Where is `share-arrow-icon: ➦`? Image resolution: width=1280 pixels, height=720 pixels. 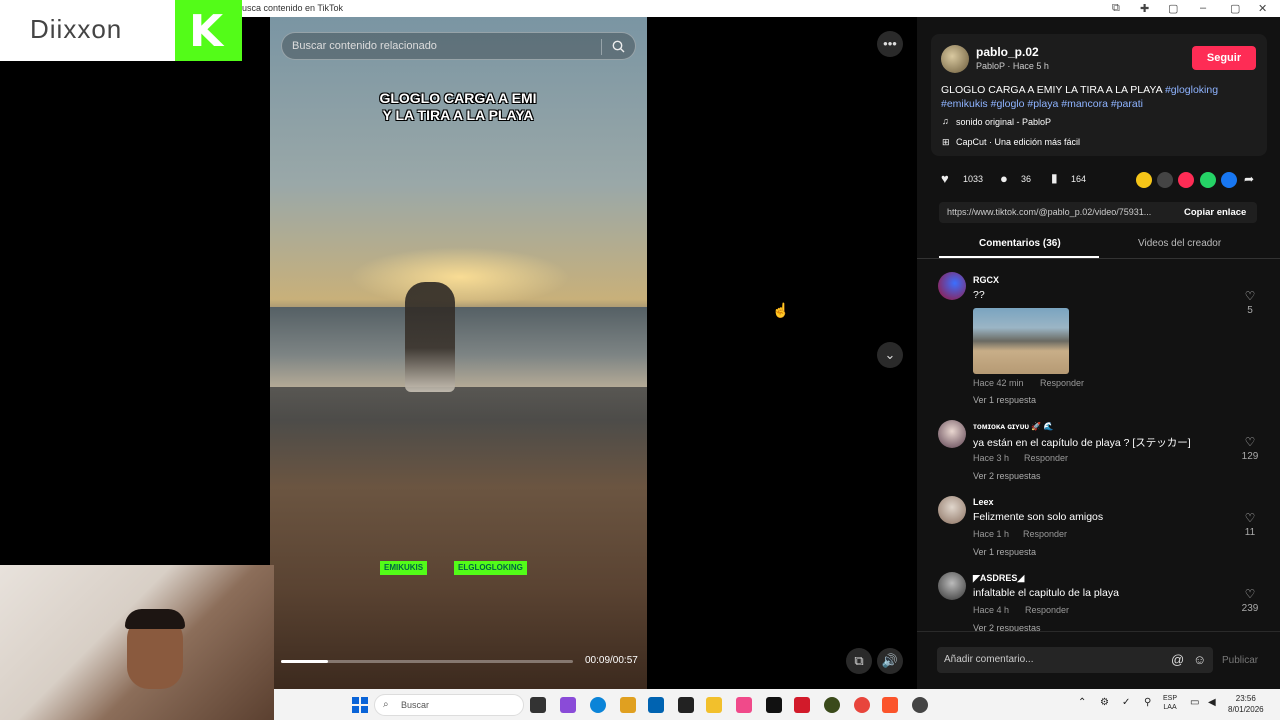
share-arrow-icon: ➦ is located at coordinates (1249, 179).